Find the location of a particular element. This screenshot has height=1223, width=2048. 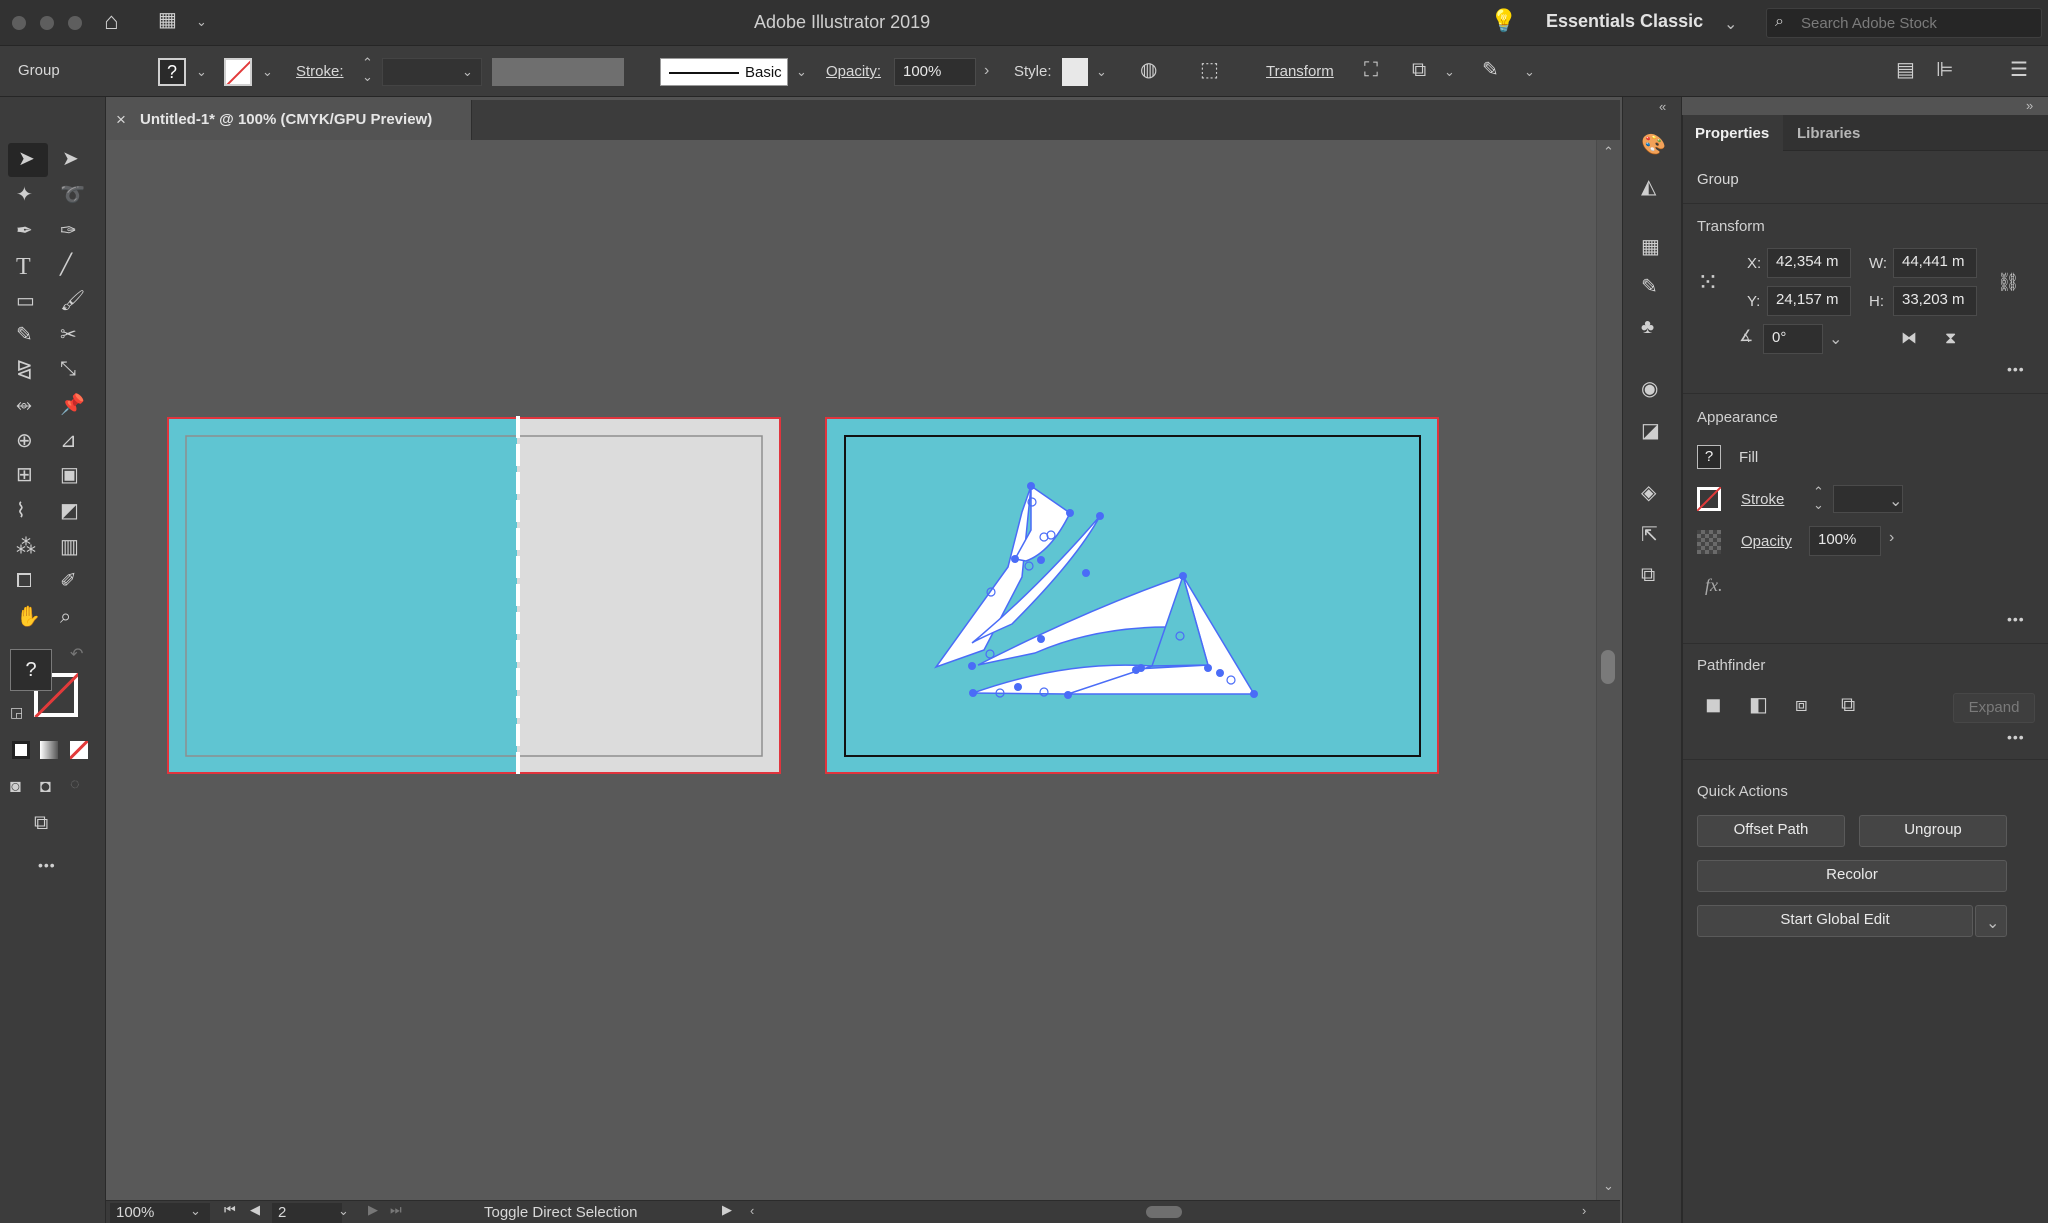

collapse-strip-icon: « is located at coordinates (1662, 106).